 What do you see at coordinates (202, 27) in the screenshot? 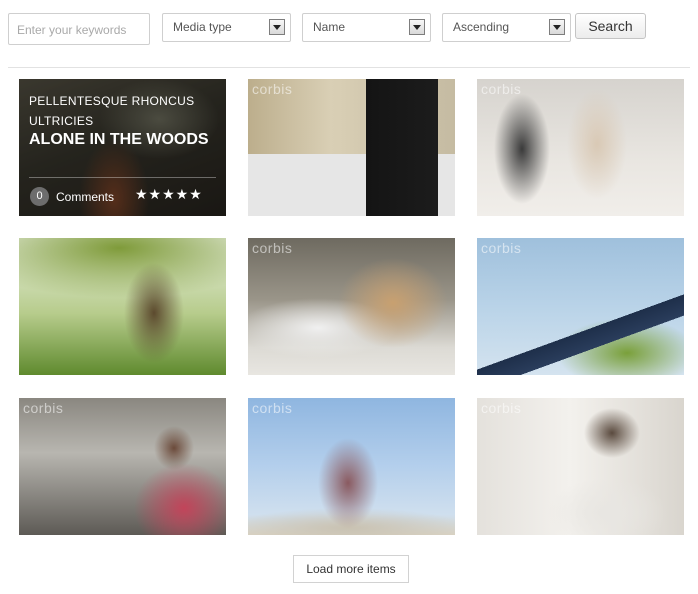
I see `media-type-select-label: Media type` at bounding box center [202, 27].